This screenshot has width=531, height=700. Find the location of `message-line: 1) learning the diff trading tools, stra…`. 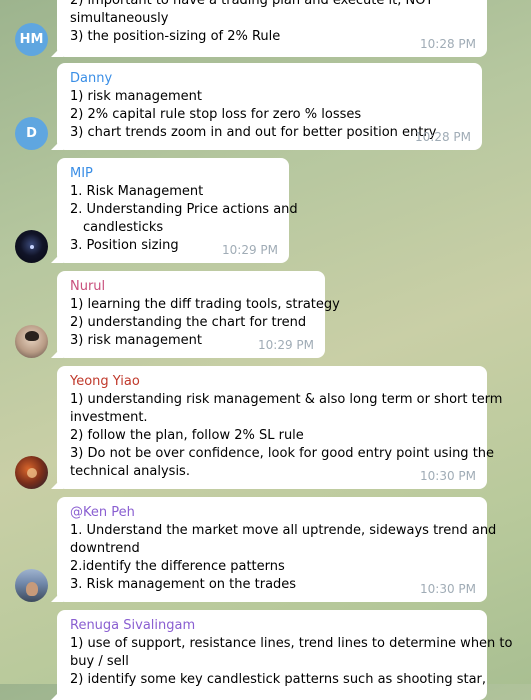

message-line: 1) learning the diff trading tools, stra… is located at coordinates (205, 304).